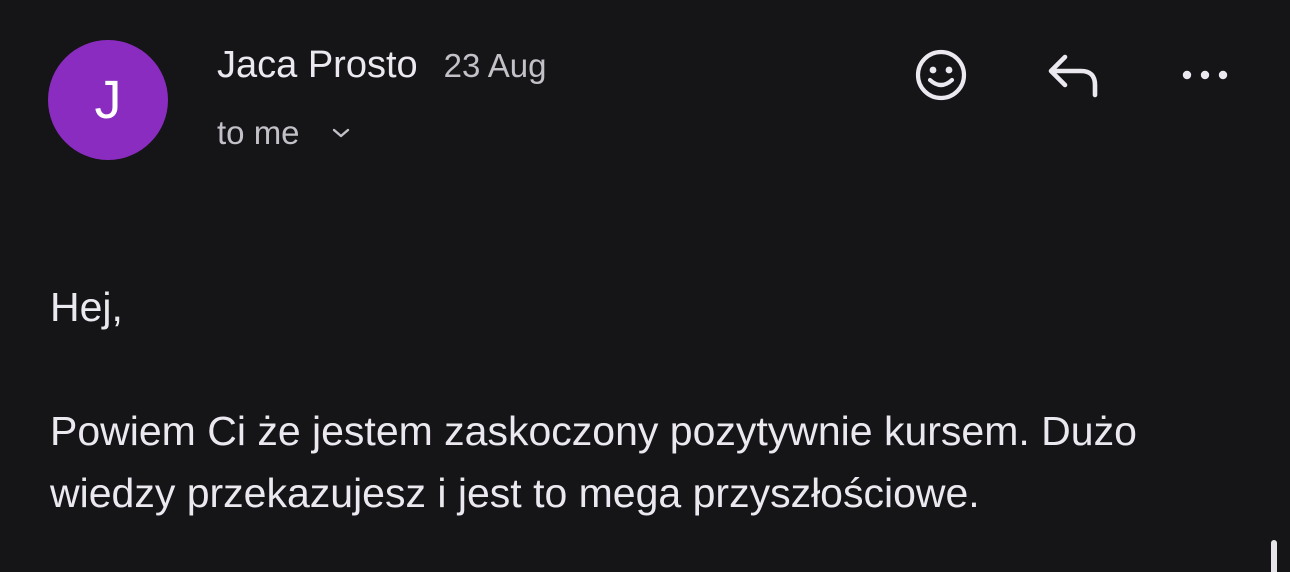 Image resolution: width=1290 pixels, height=572 pixels. I want to click on recipient-details-toggle: to me, so click(284, 133).